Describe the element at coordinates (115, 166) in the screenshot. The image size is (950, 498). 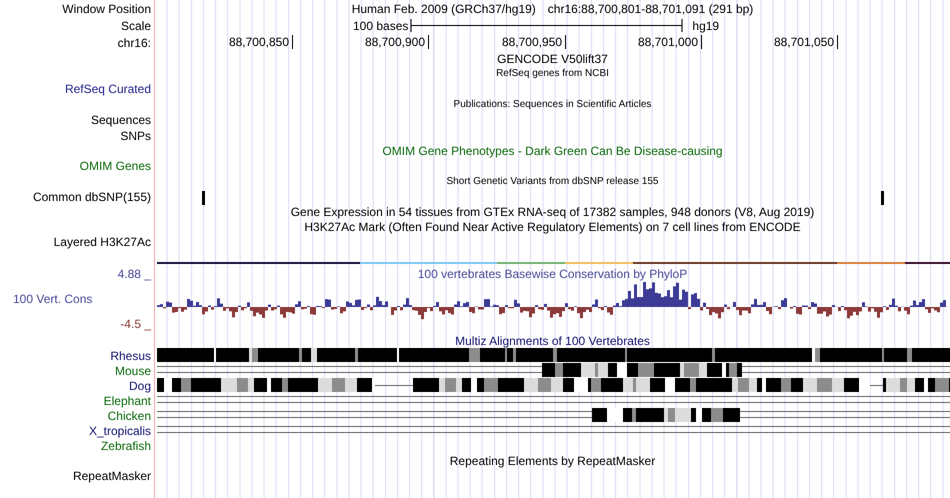
I see `track-label: OMIM Genes` at that location.